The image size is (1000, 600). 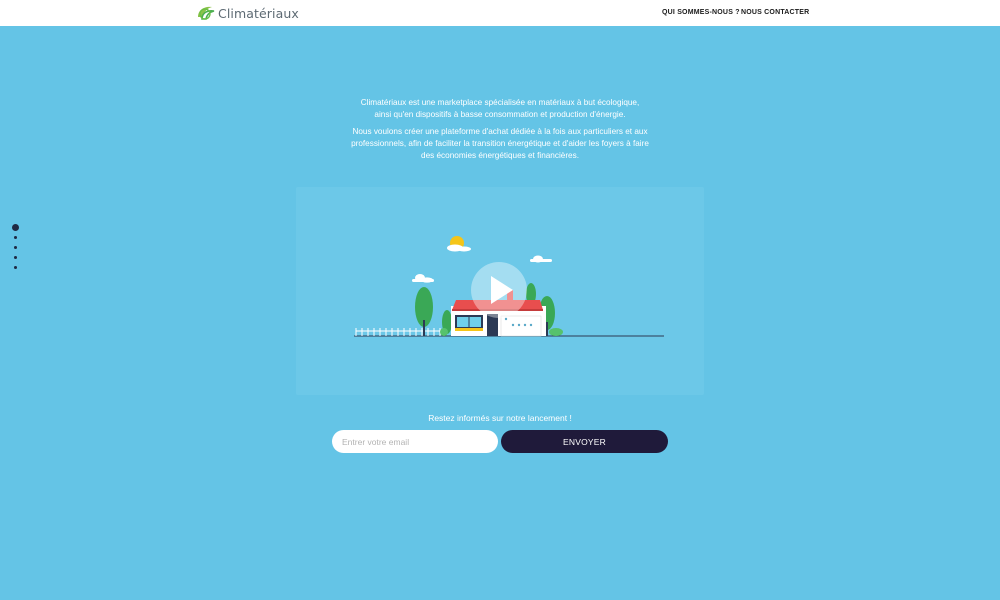 I want to click on play-button, so click(x=499, y=290).